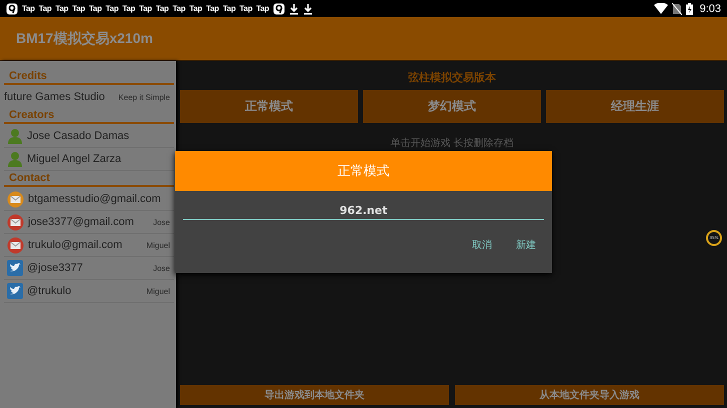 This screenshot has width=727, height=408. What do you see at coordinates (54, 97) in the screenshot?
I see `contact-name: future Games Studio` at bounding box center [54, 97].